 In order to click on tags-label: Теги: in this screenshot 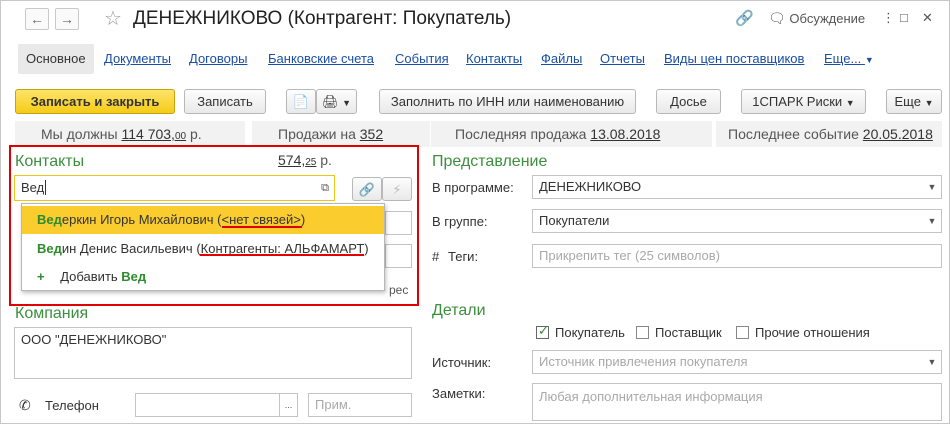, I will do `click(463, 256)`.